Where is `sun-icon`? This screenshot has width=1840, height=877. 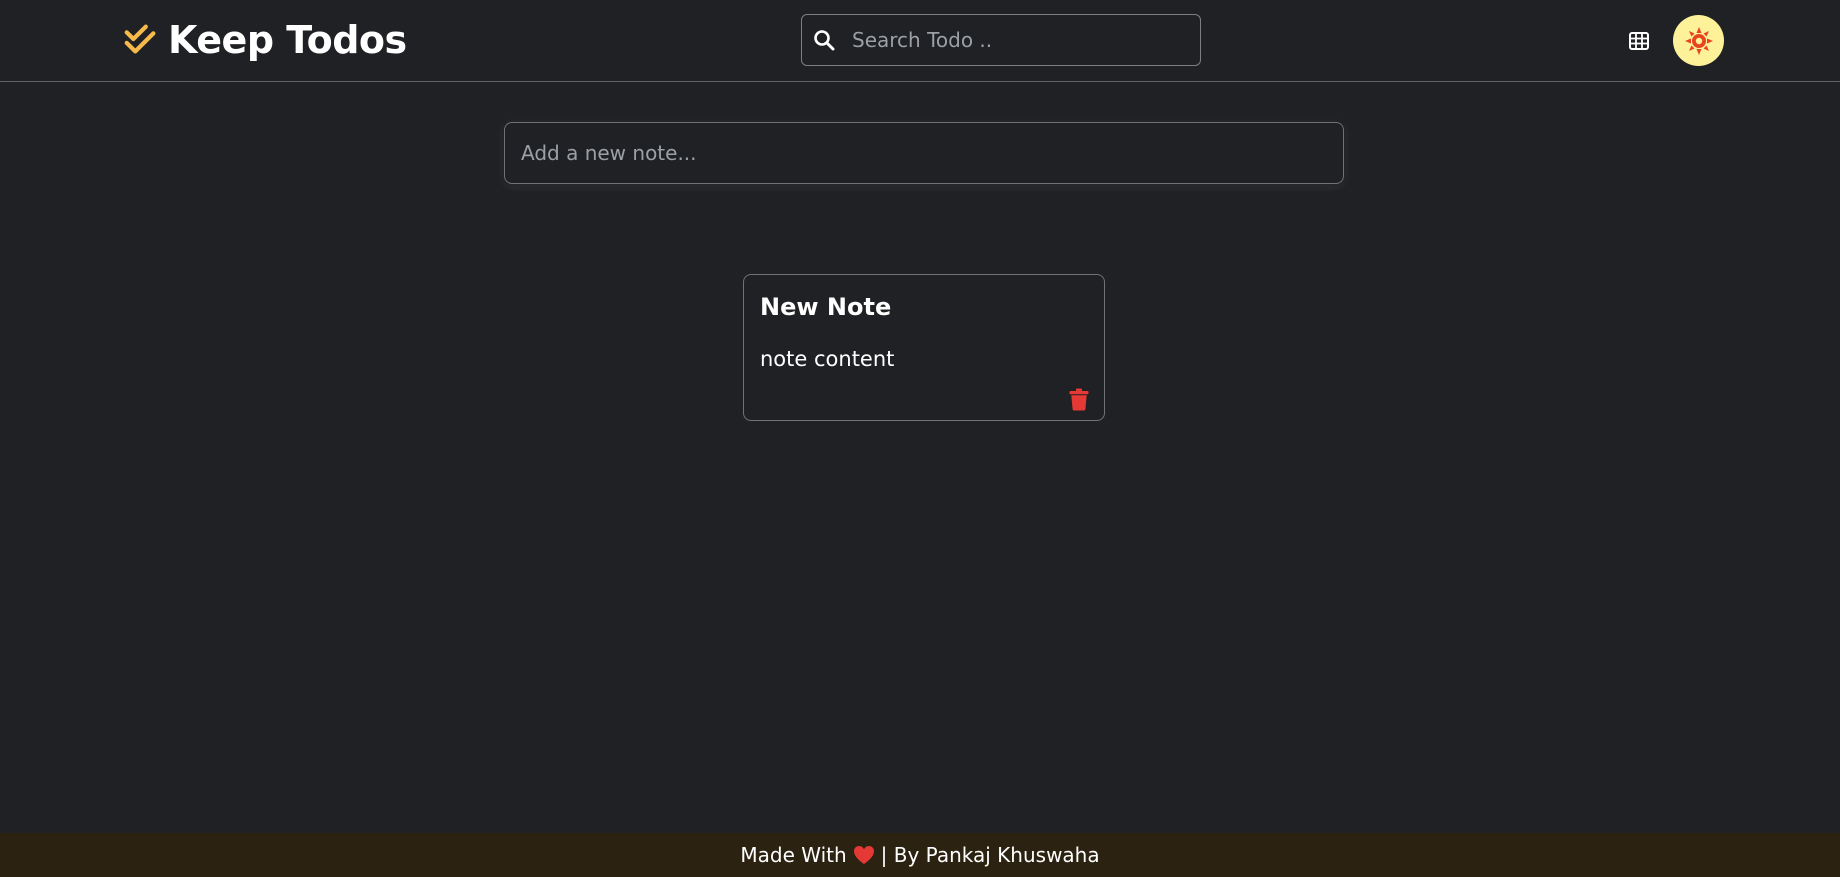
sun-icon is located at coordinates (1698, 40).